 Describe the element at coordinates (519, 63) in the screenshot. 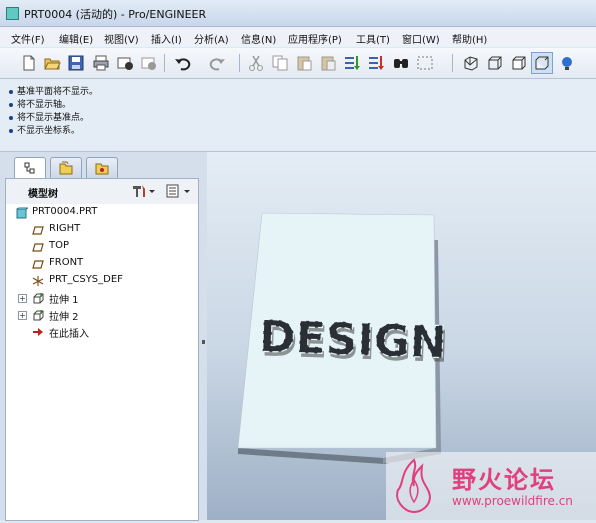

I see `no-hidden-icon` at that location.